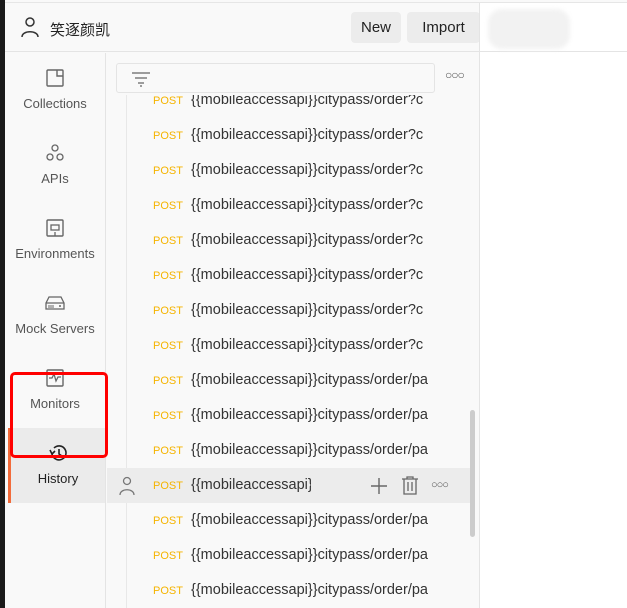  Describe the element at coordinates (55, 228) in the screenshot. I see `environments-icon` at that location.